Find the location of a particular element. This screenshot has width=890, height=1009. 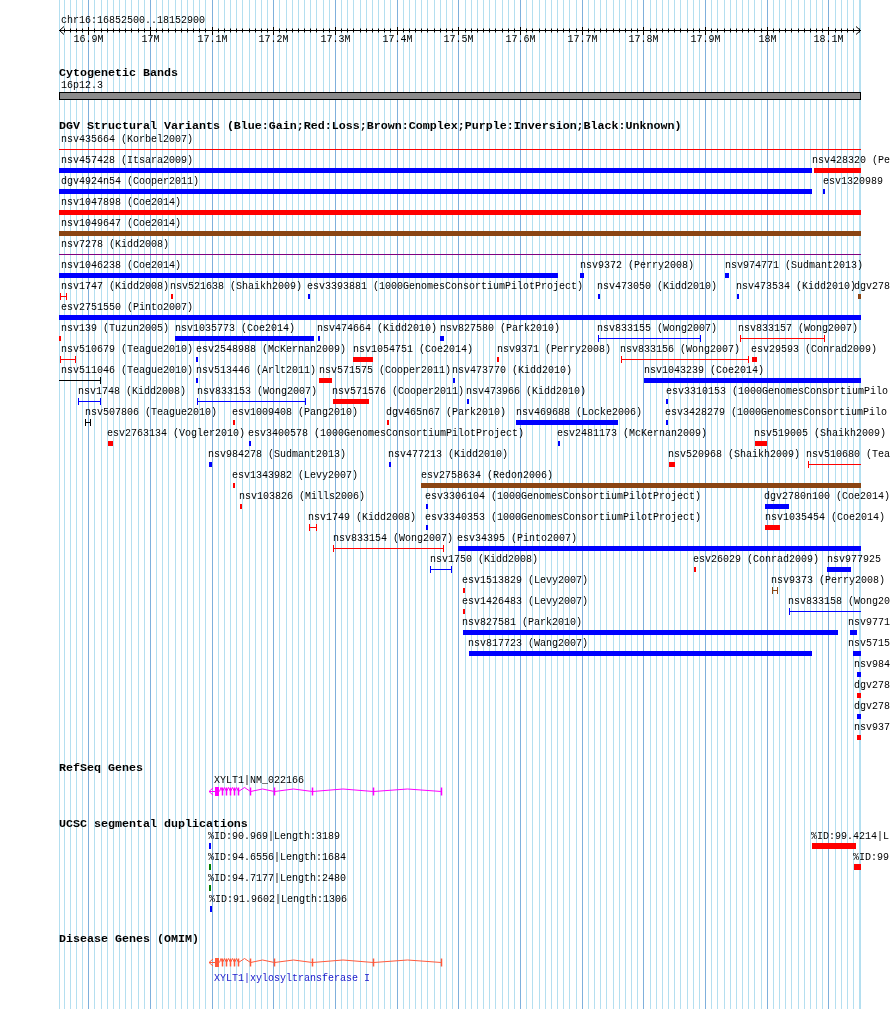

duplication-label: %ID:94.7177|Length:2480 is located at coordinates (277, 879).